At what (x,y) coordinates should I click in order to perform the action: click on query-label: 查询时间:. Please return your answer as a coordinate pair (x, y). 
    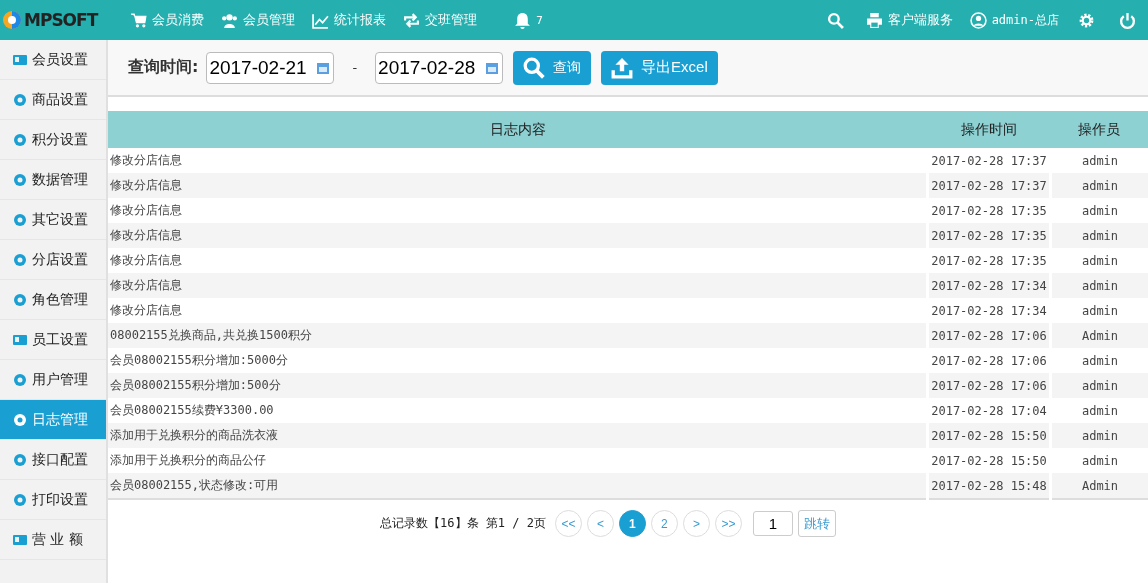
    Looking at the image, I should click on (163, 67).